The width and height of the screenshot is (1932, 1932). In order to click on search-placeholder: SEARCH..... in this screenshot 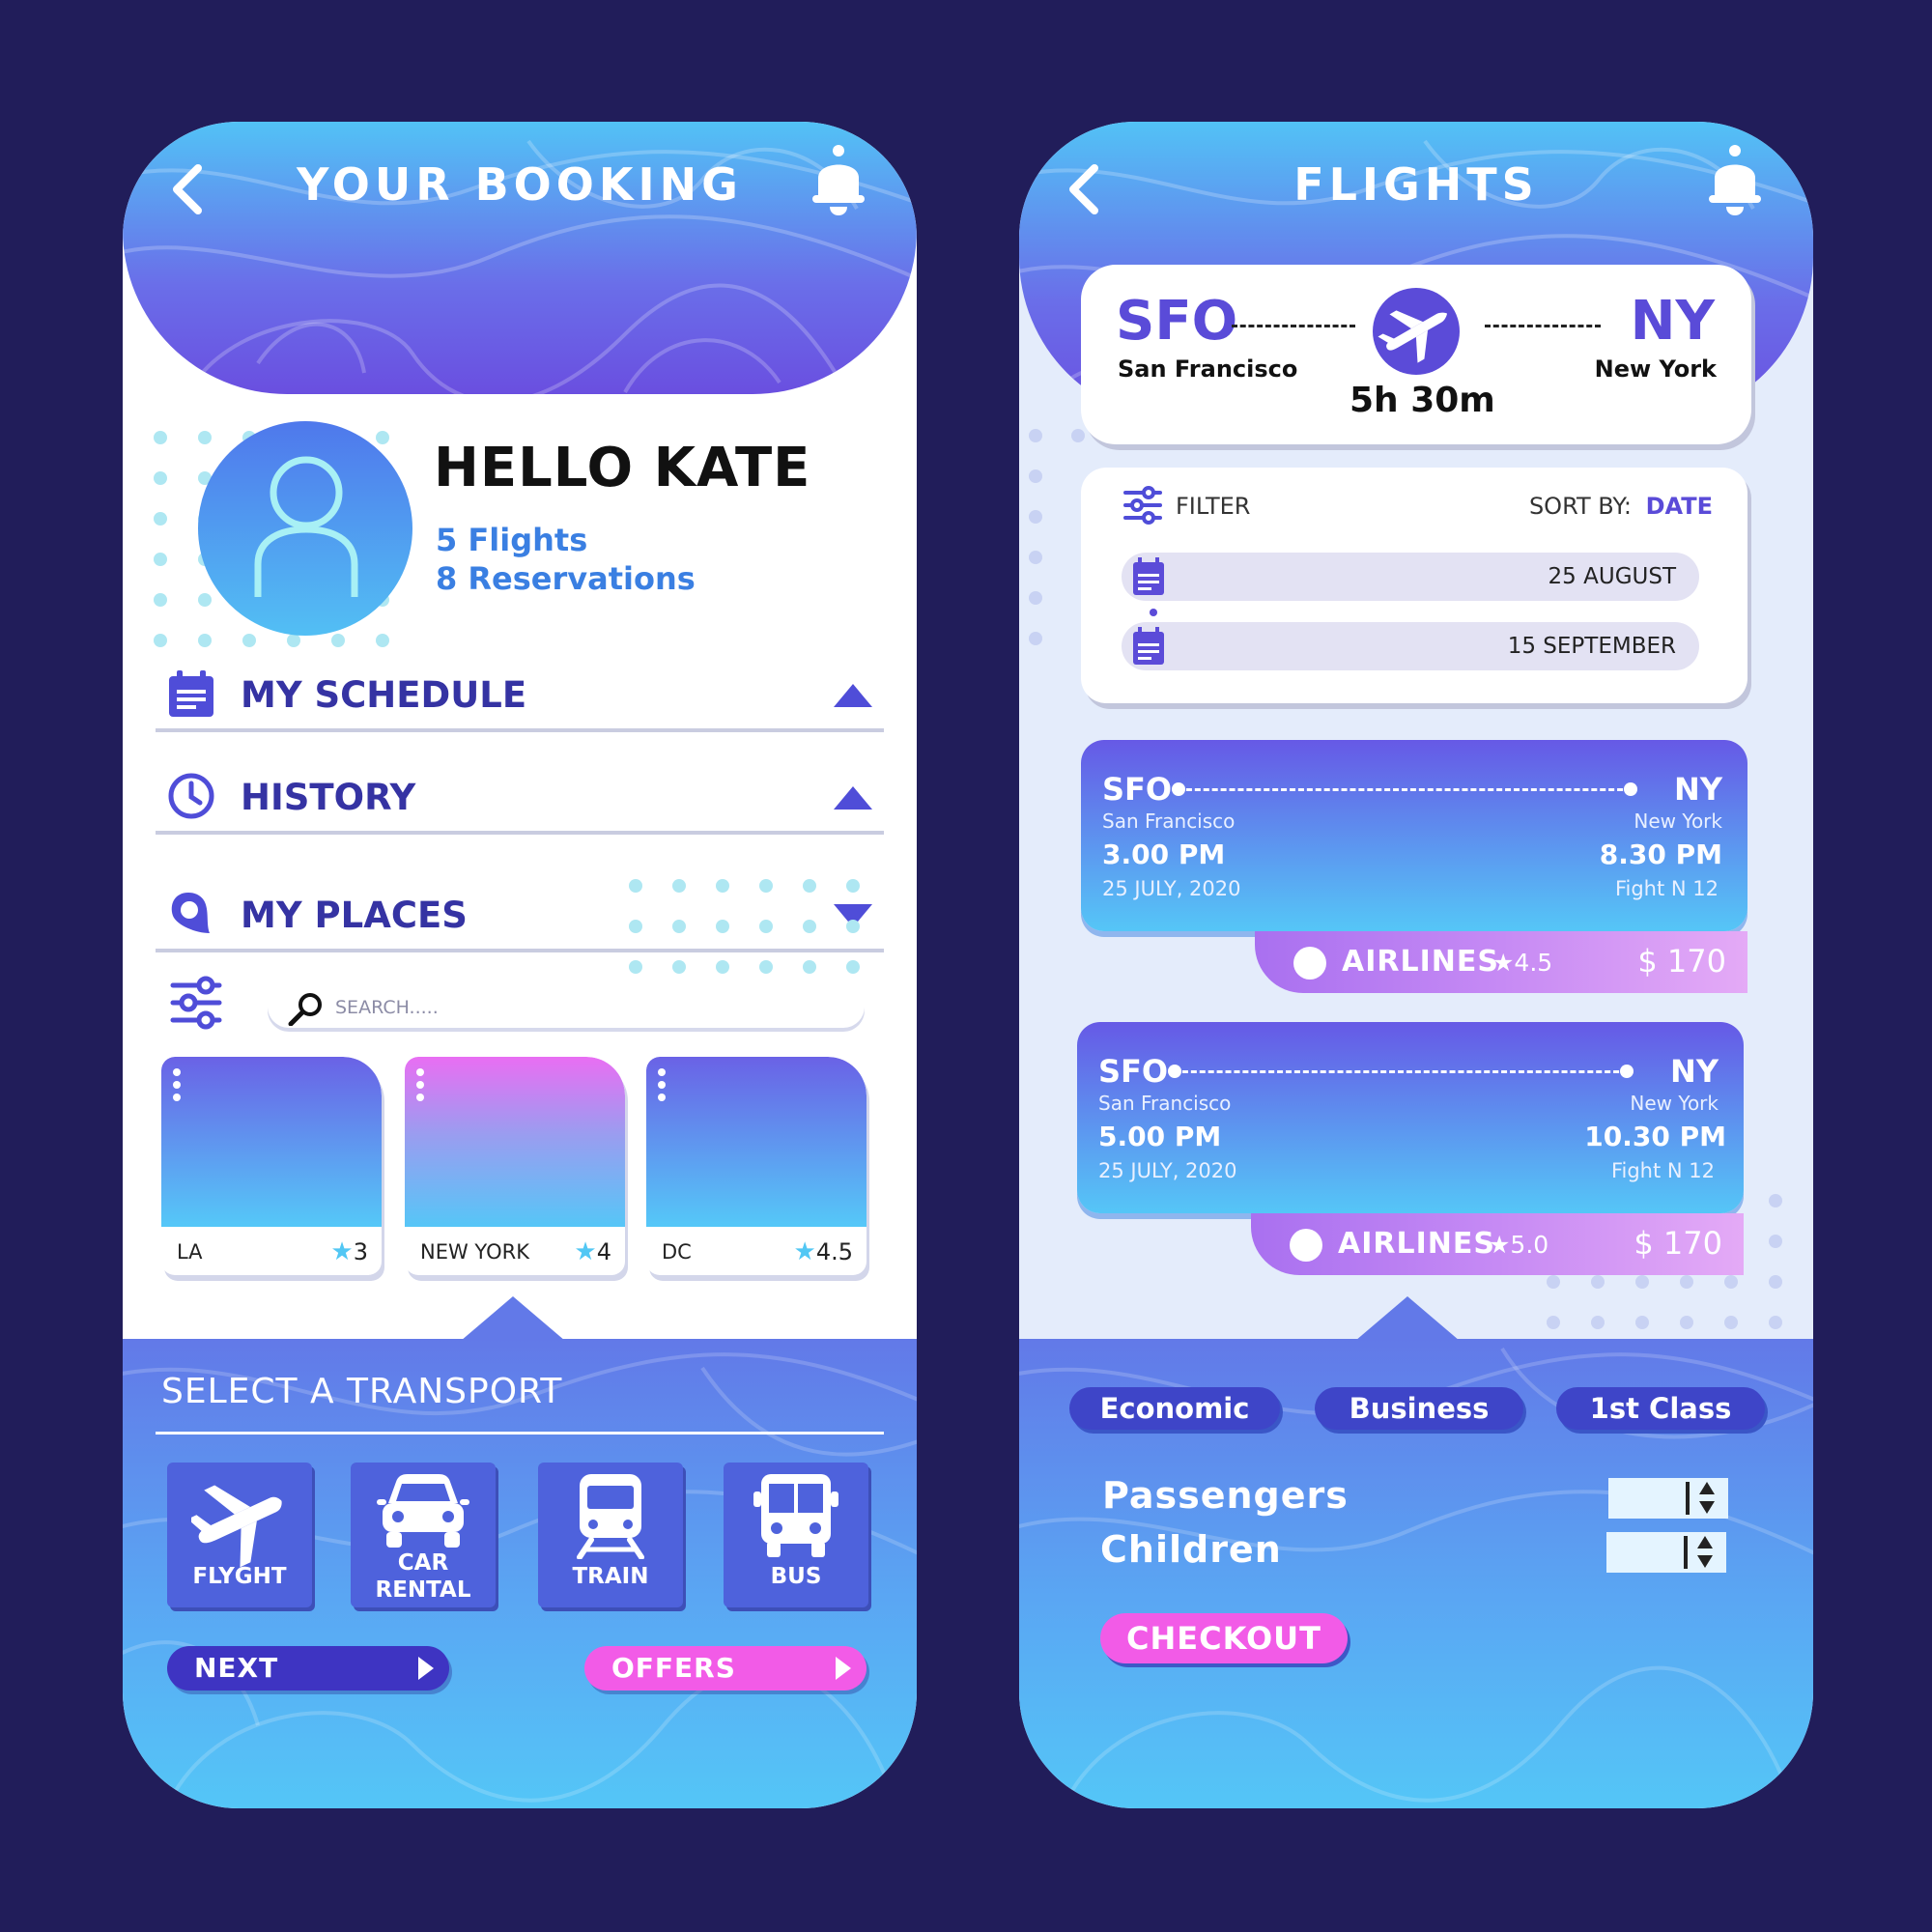, I will do `click(387, 1008)`.